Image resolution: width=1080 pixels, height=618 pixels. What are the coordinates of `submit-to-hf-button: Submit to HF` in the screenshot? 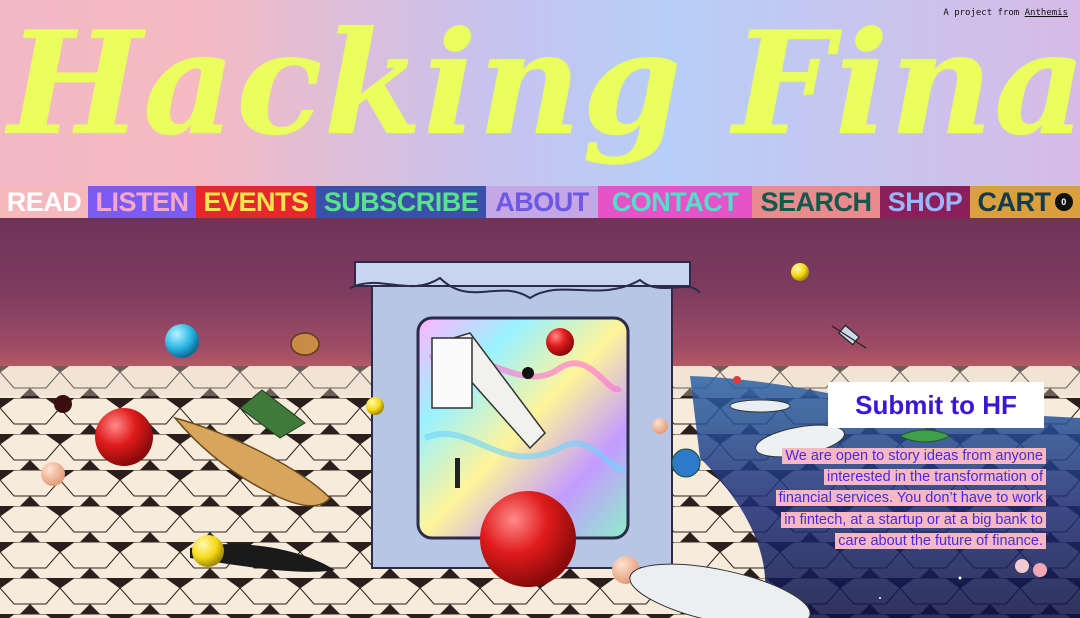 It's located at (936, 405).